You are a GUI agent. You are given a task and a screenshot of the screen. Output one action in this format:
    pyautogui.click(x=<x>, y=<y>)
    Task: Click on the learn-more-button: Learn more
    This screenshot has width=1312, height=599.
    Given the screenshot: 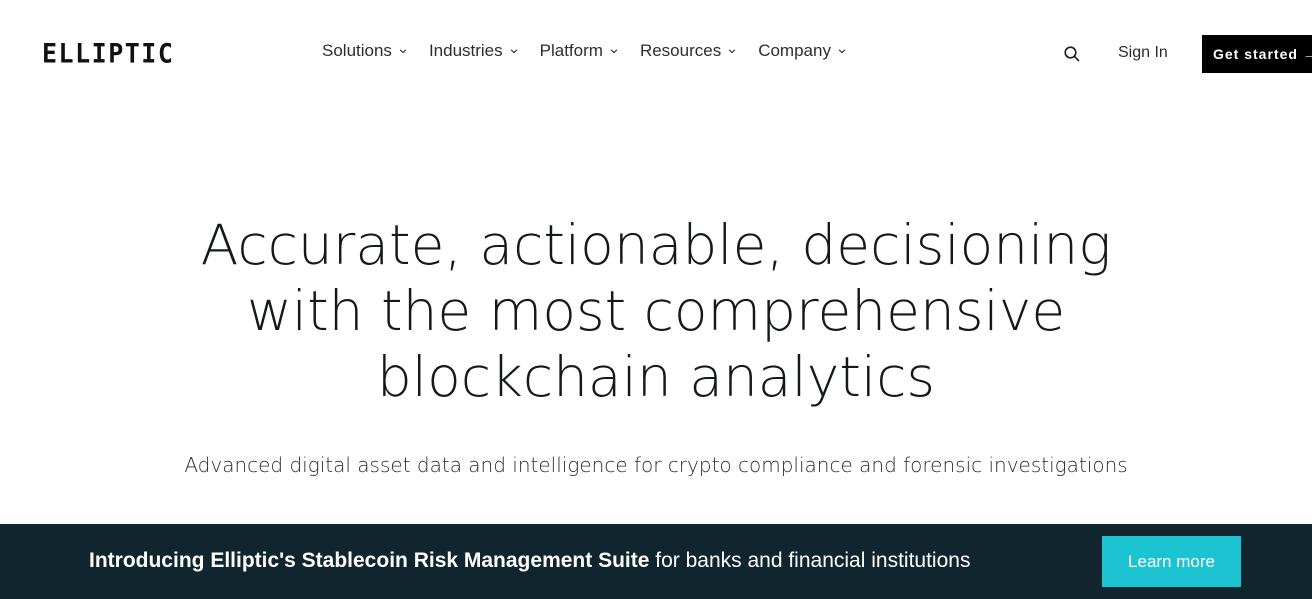 What is the action you would take?
    pyautogui.click(x=1171, y=561)
    